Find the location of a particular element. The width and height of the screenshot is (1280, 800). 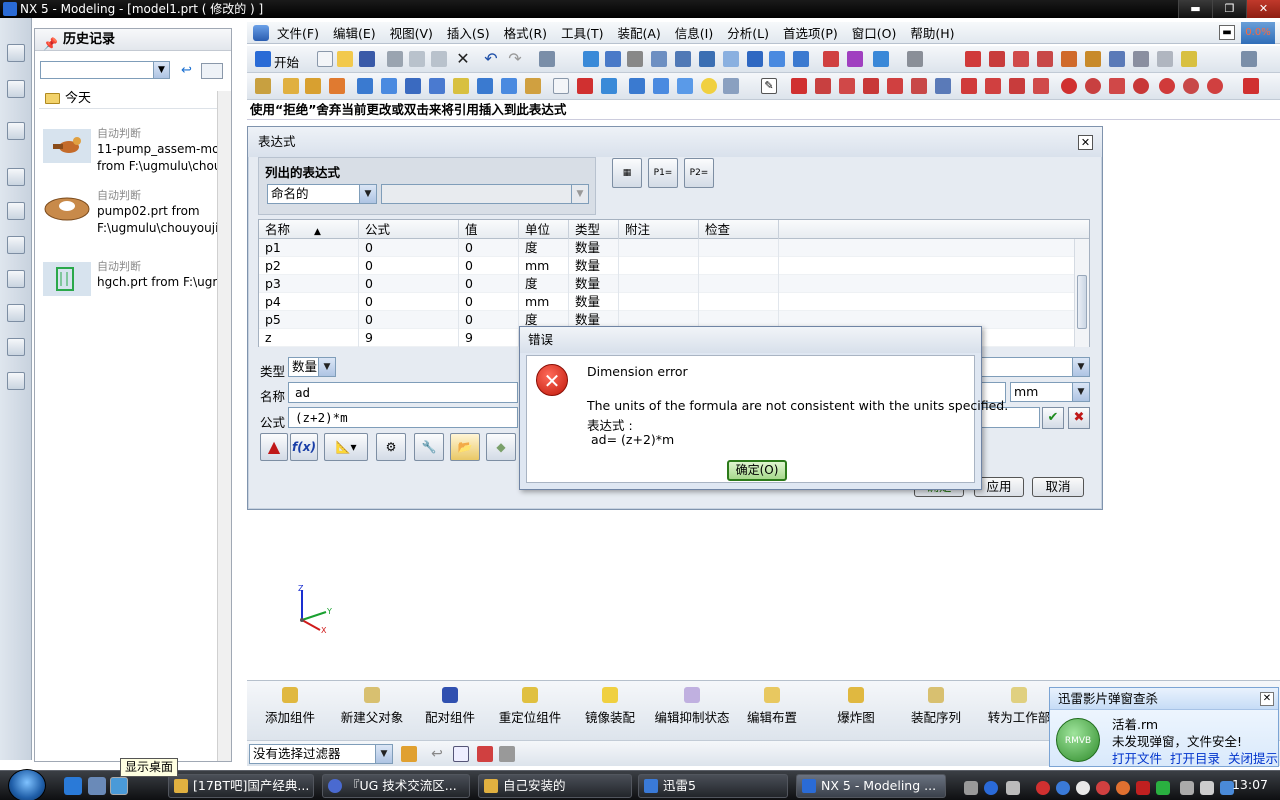

roles-icon is located at coordinates (16, 313).